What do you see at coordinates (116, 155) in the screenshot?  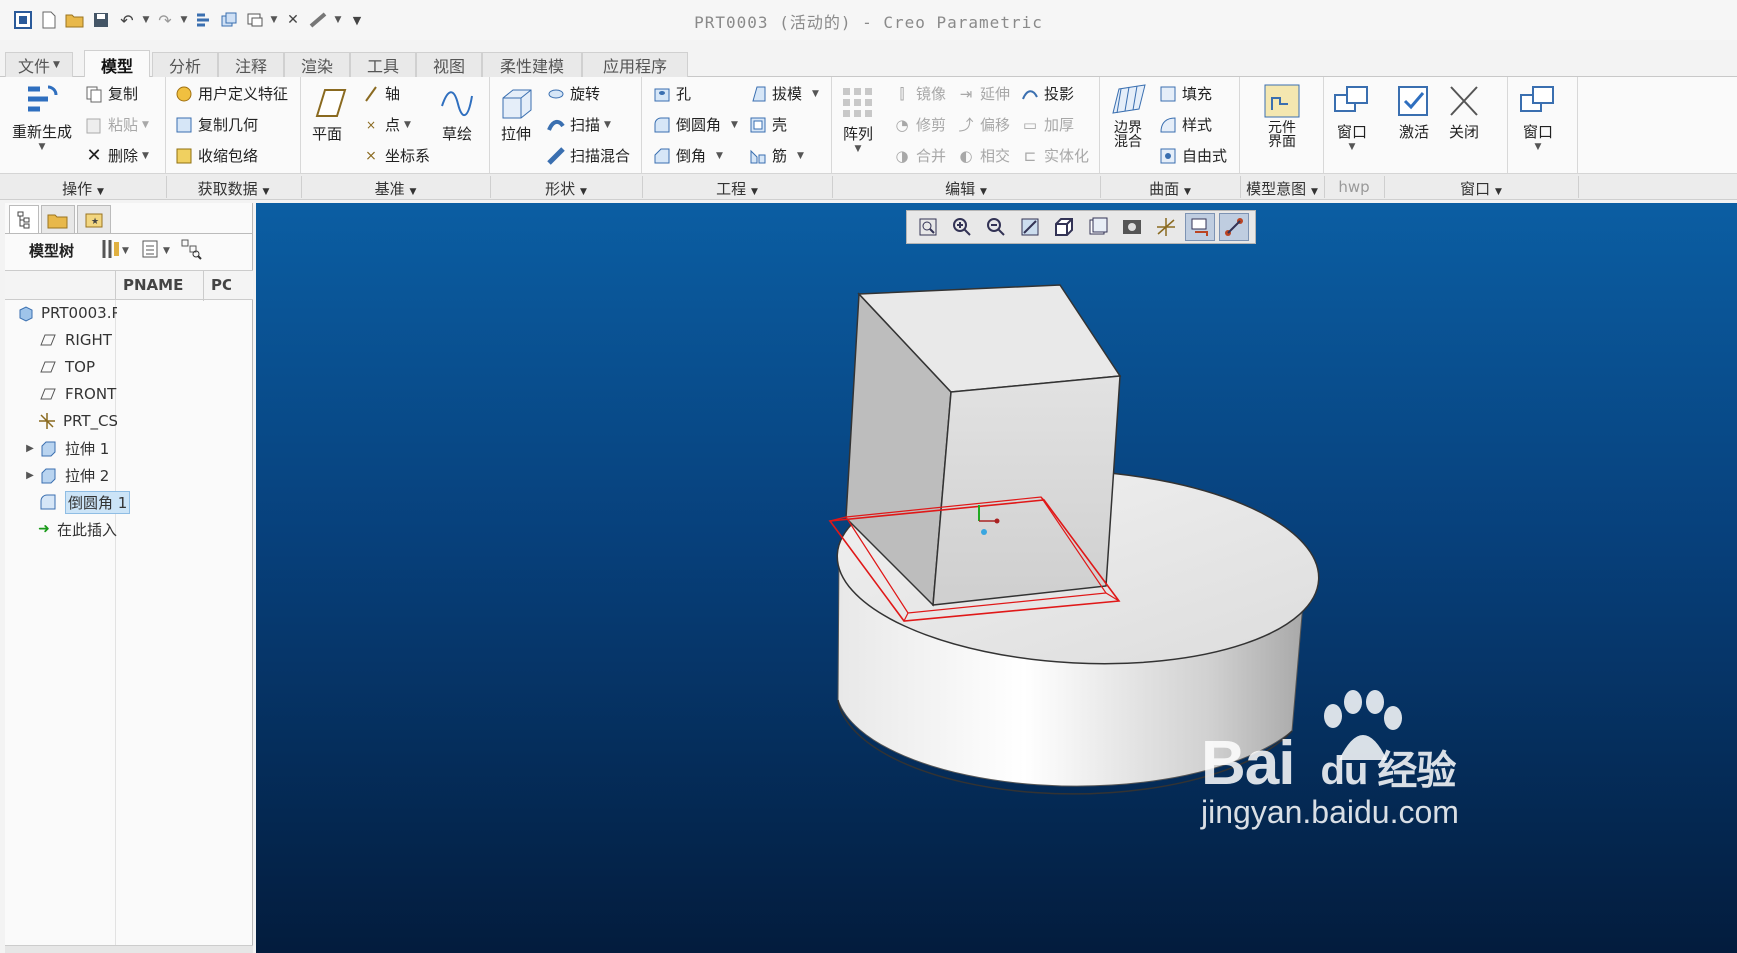 I see `delete-button: ✕ 删除 ▼` at bounding box center [116, 155].